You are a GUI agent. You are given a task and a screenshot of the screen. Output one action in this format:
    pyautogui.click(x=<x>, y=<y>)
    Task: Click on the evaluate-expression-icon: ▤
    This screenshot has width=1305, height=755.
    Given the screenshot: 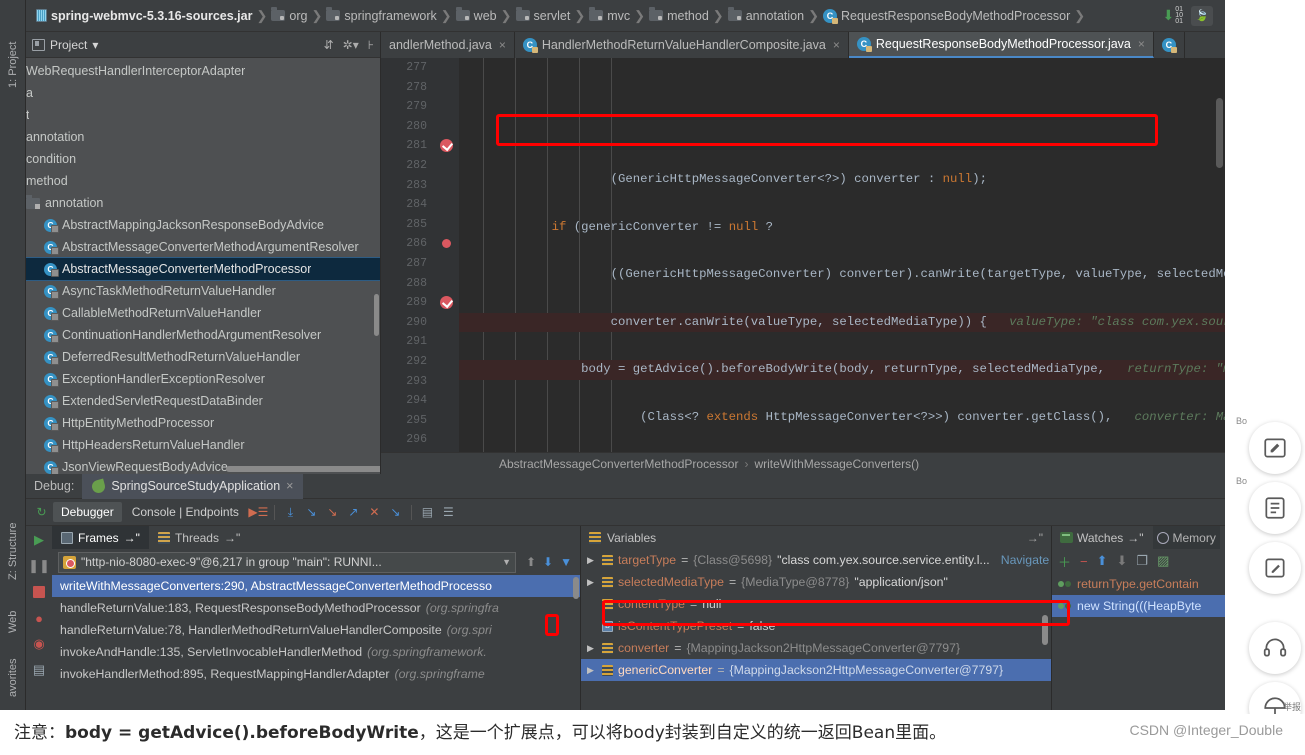 What is the action you would take?
    pyautogui.click(x=427, y=512)
    